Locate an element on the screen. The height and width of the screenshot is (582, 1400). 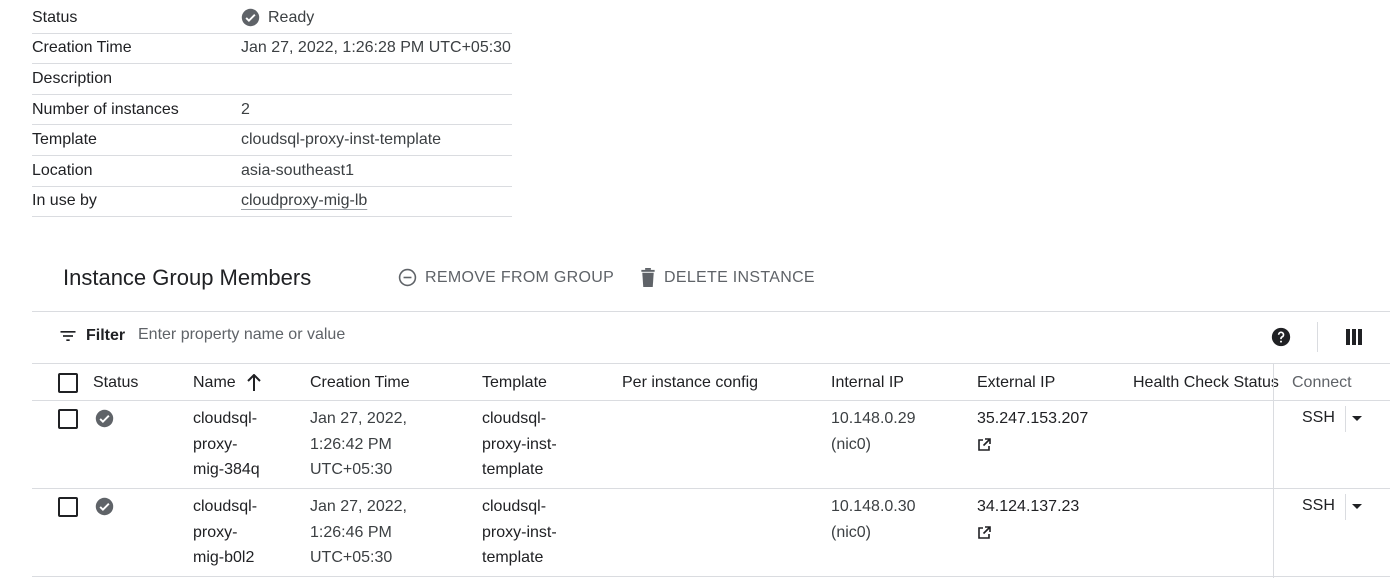
details-value: cloudsql-proxy-inst-template is located at coordinates (341, 140).